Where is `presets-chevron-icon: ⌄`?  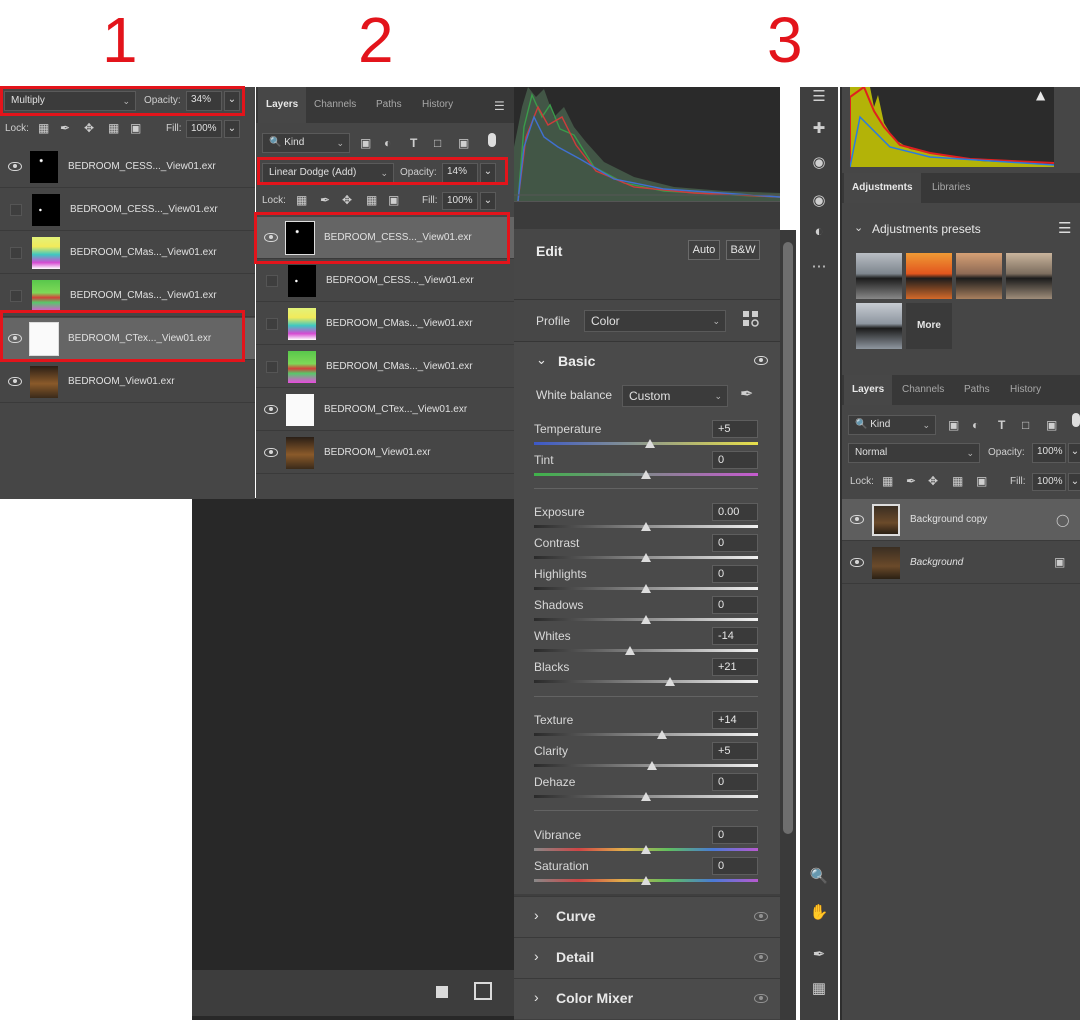
presets-chevron-icon: ⌄ is located at coordinates (858, 227).